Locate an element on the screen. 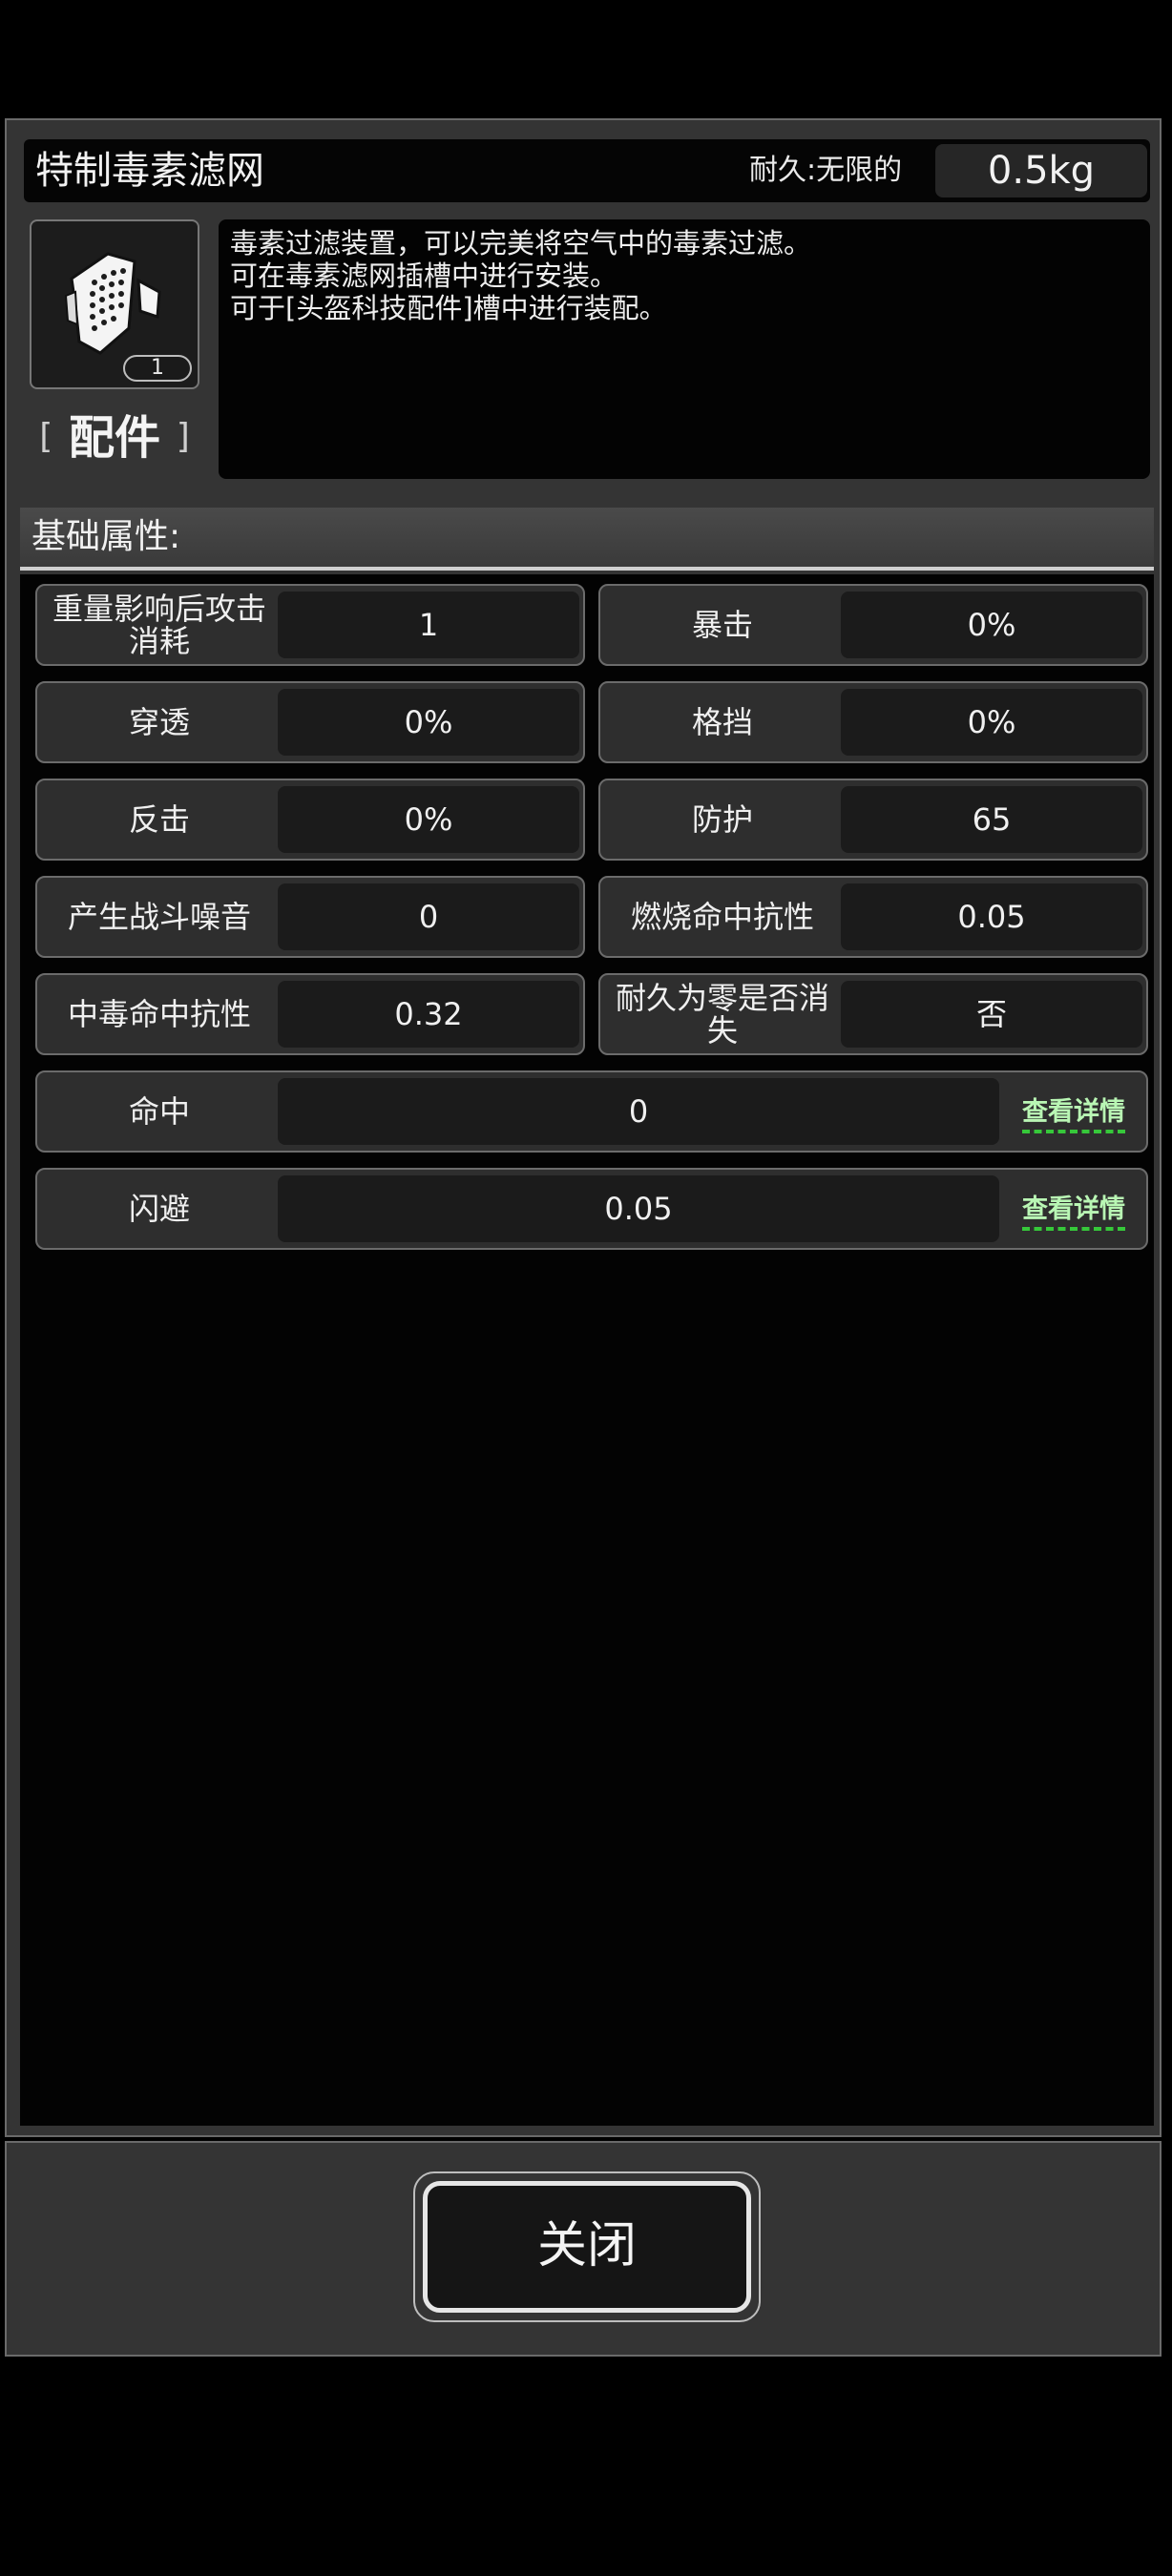 The width and height of the screenshot is (1172, 2576). attr-cell-burn-resist: 燃烧命中抗性 0.05 is located at coordinates (873, 917).